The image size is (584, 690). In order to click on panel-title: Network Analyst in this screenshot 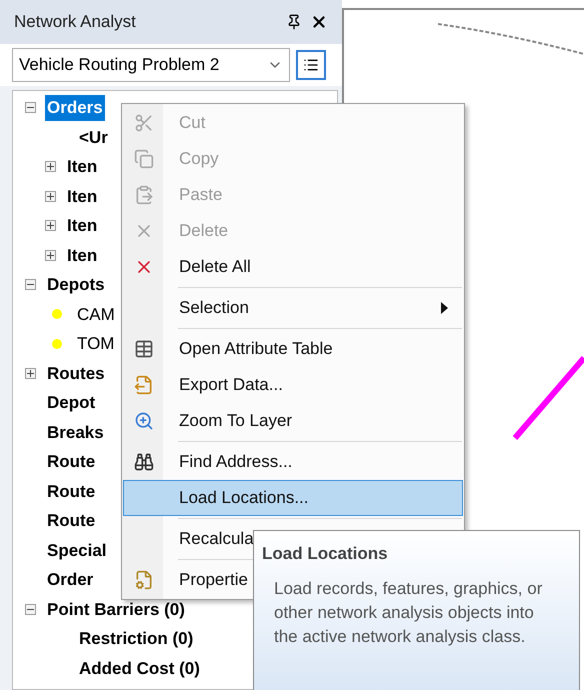, I will do `click(75, 22)`.